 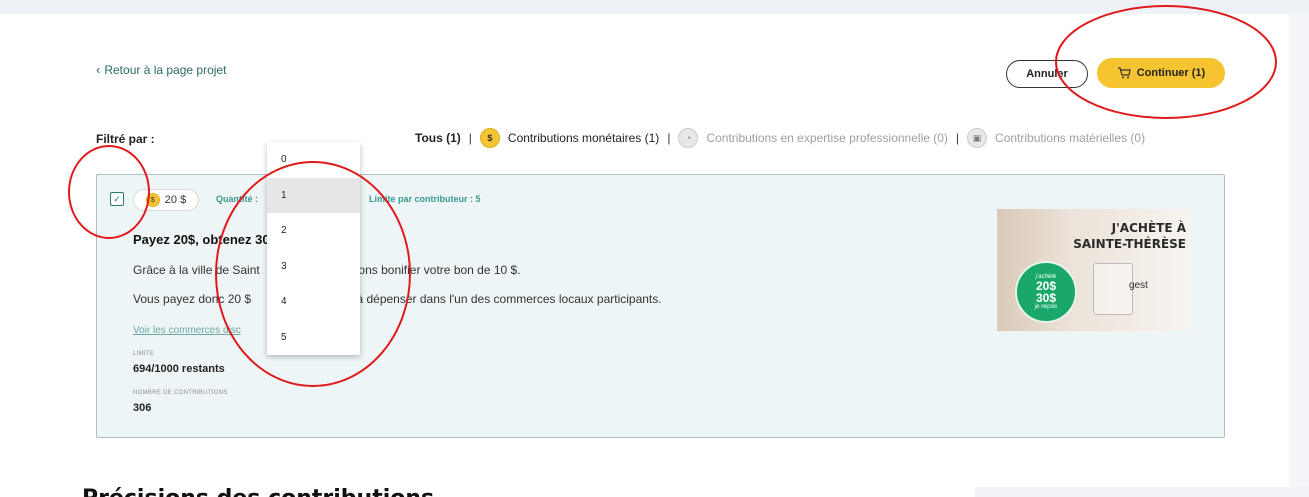 I want to click on cancel-button-label: Annuler, so click(x=1047, y=74).